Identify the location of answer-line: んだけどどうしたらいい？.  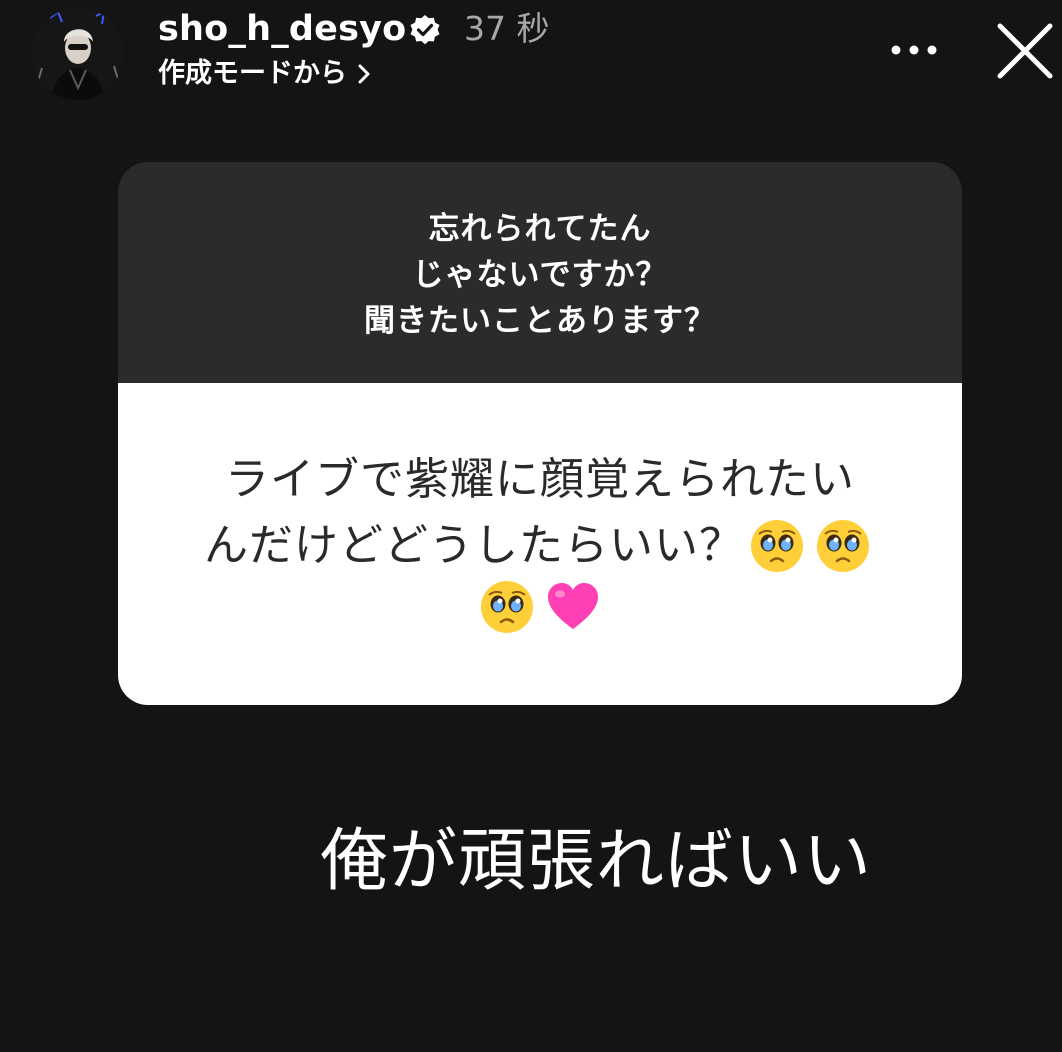
(540, 546).